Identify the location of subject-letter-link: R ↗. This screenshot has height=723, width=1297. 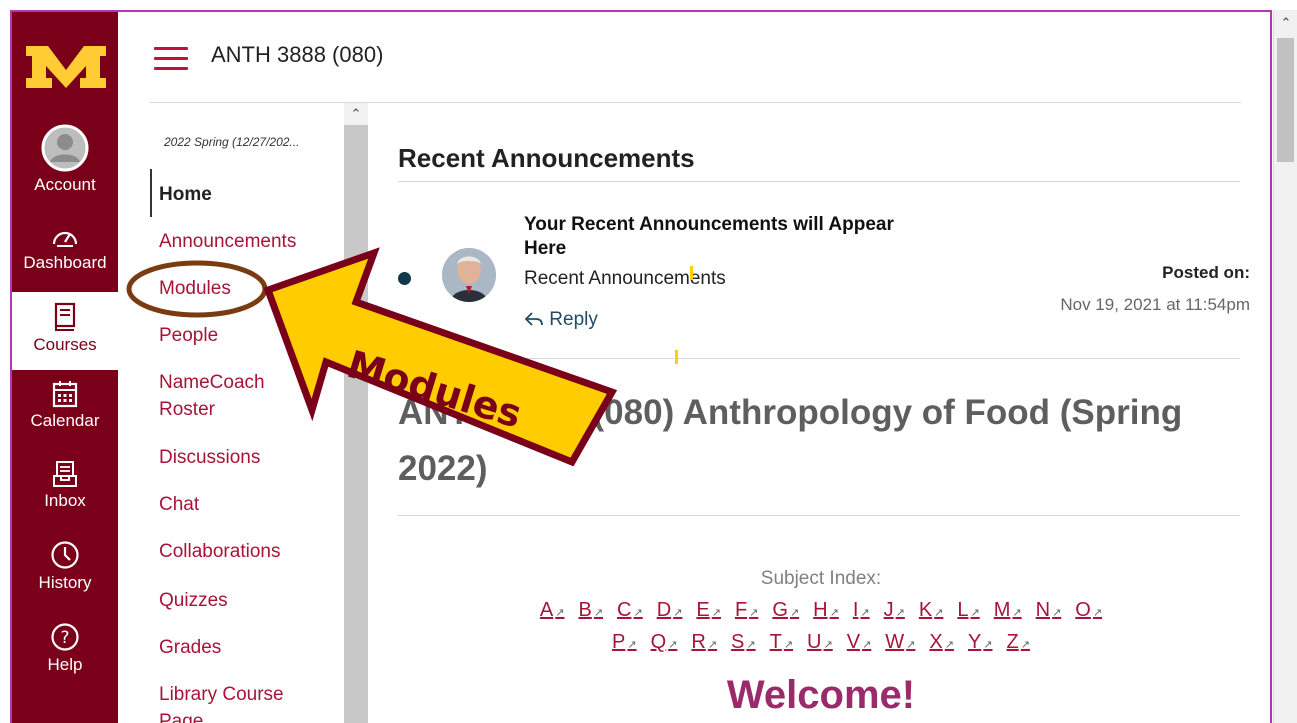
(704, 642).